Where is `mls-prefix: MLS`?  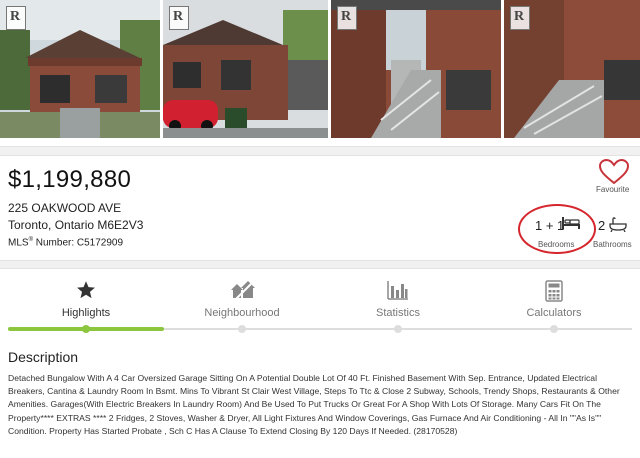 mls-prefix: MLS is located at coordinates (18, 243).